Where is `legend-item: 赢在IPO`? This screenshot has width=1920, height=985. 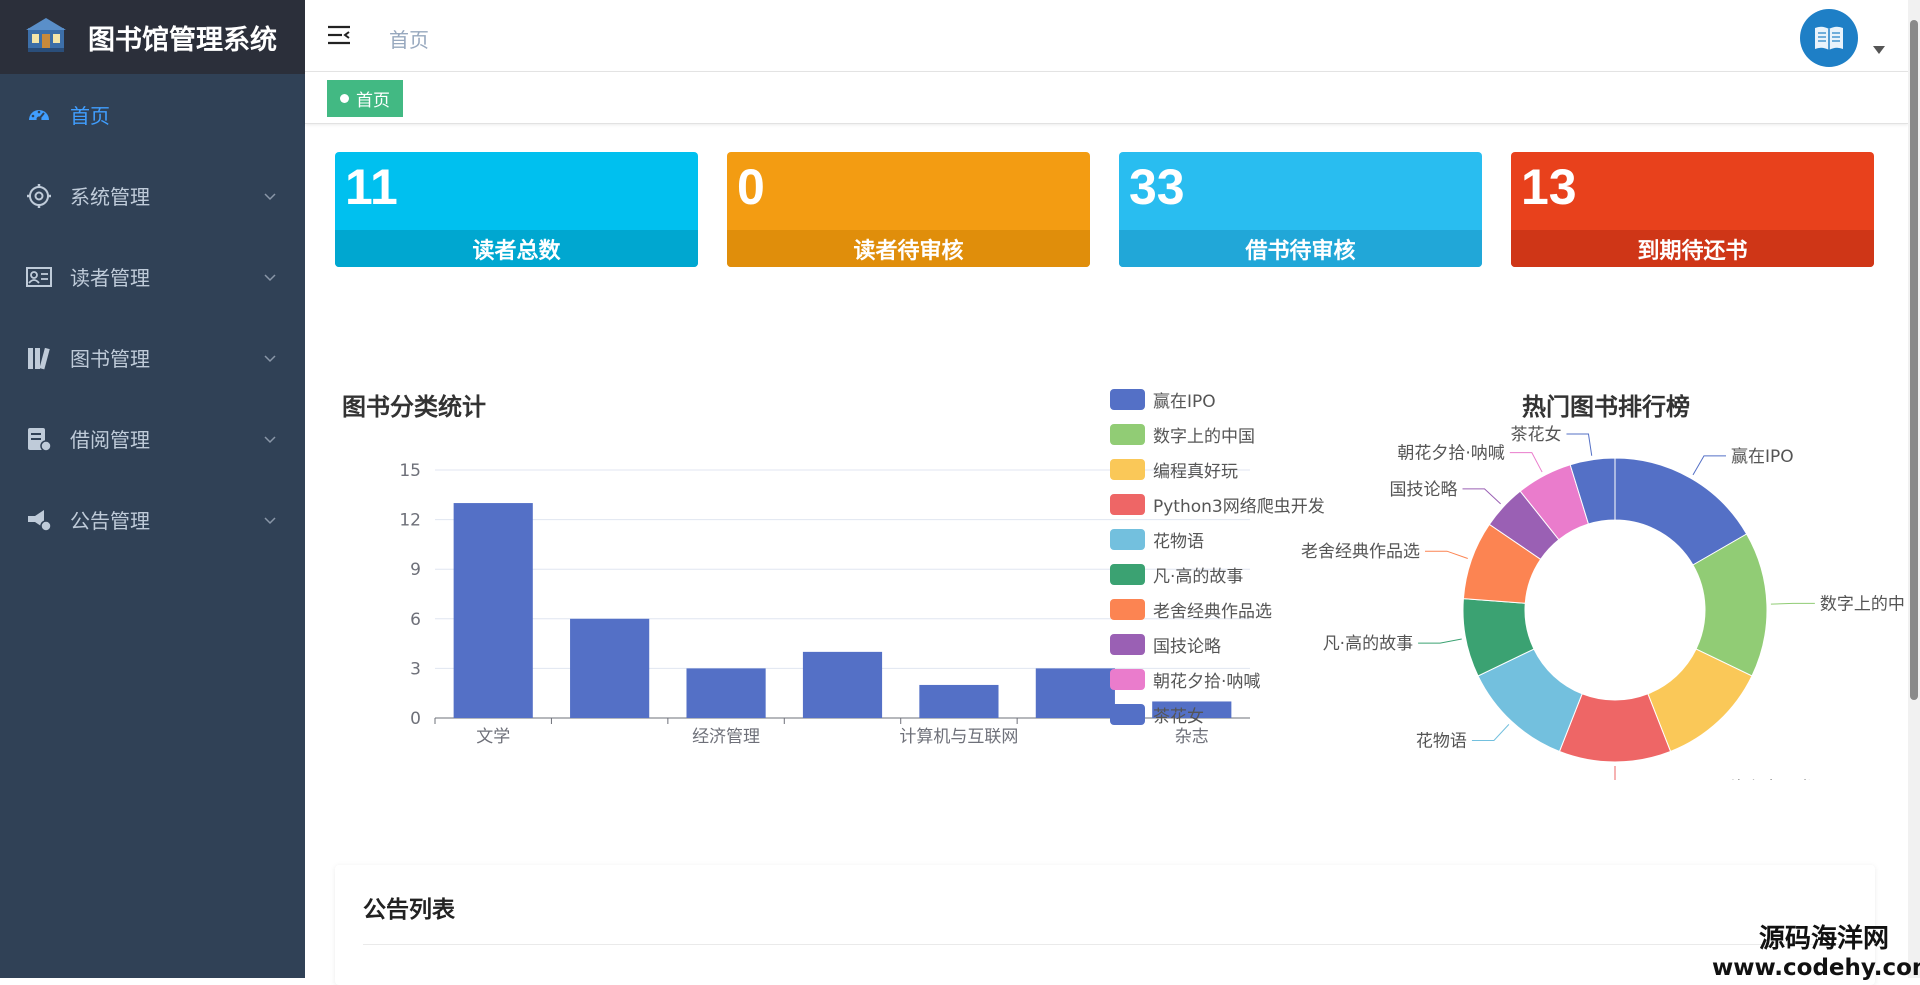 legend-item: 赢在IPO is located at coordinates (1163, 399).